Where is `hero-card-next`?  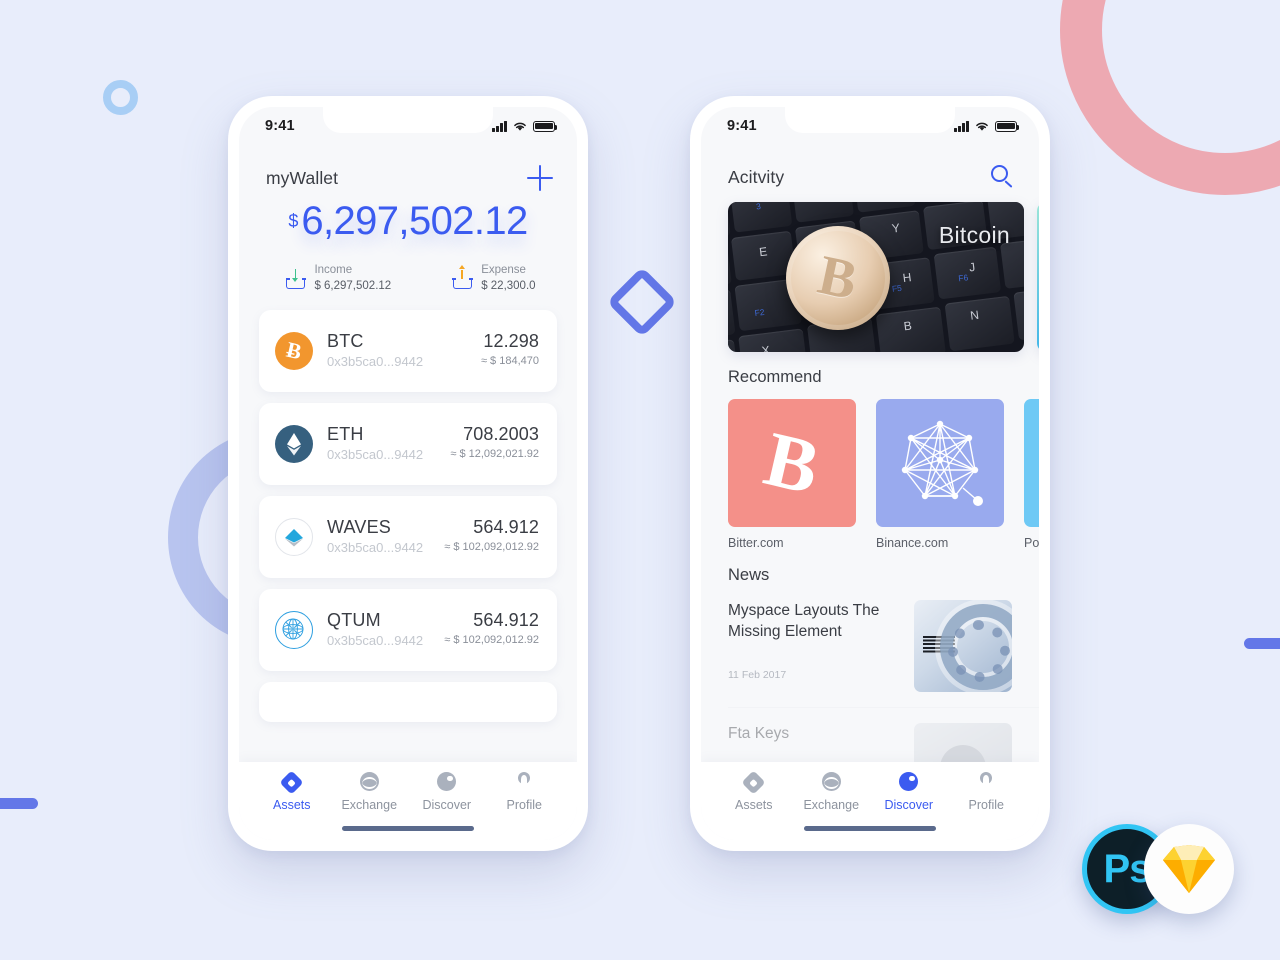
hero-card-next is located at coordinates (1038, 277).